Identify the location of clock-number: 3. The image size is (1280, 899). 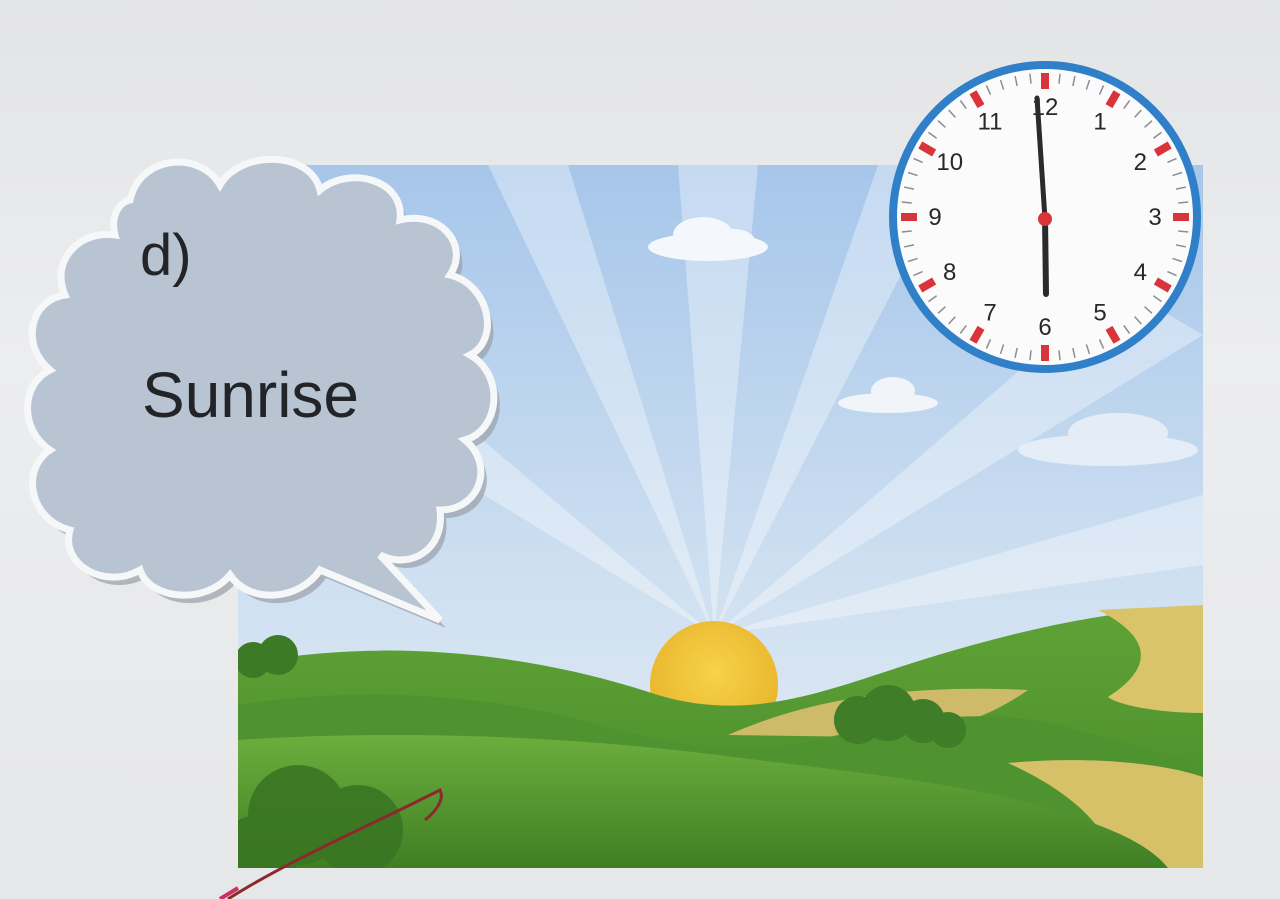
(1154, 217).